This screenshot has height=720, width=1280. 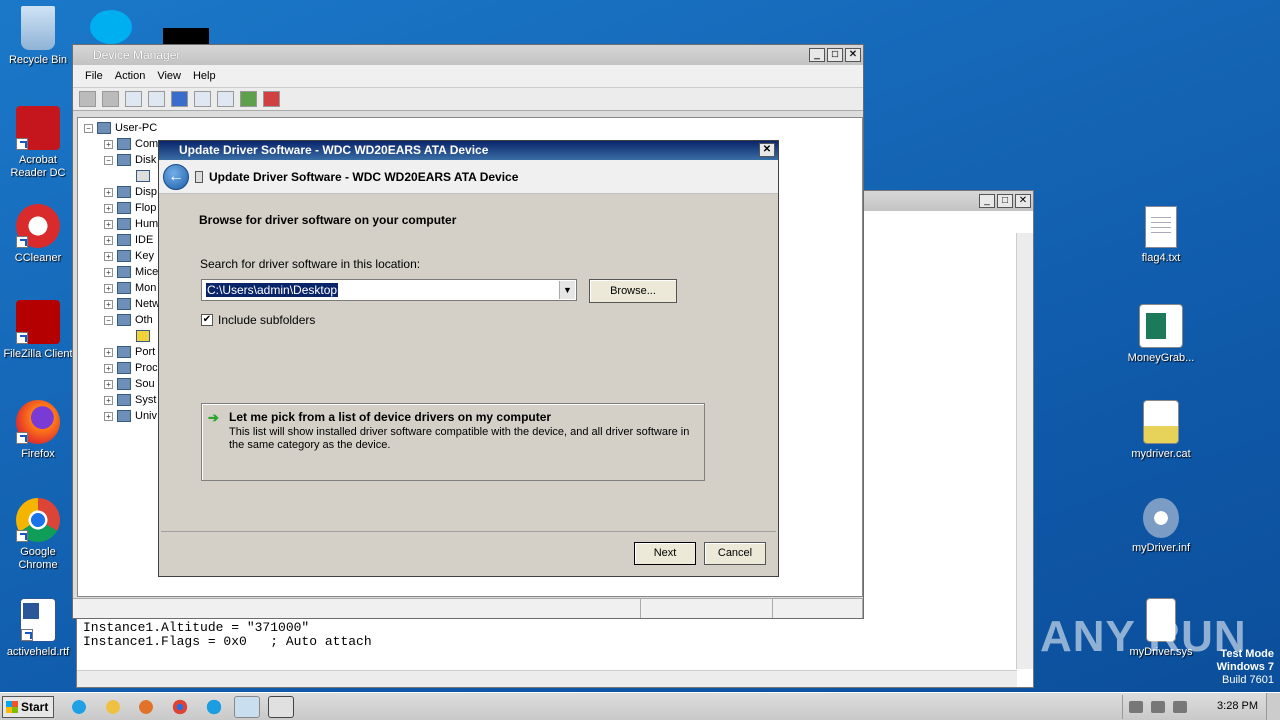 I want to click on back-arrow-icon, so click(x=87, y=99).